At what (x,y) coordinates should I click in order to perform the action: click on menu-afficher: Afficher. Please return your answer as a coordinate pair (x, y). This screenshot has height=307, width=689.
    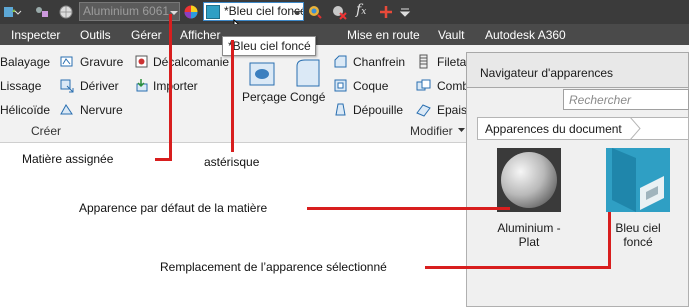
    Looking at the image, I should click on (200, 35).